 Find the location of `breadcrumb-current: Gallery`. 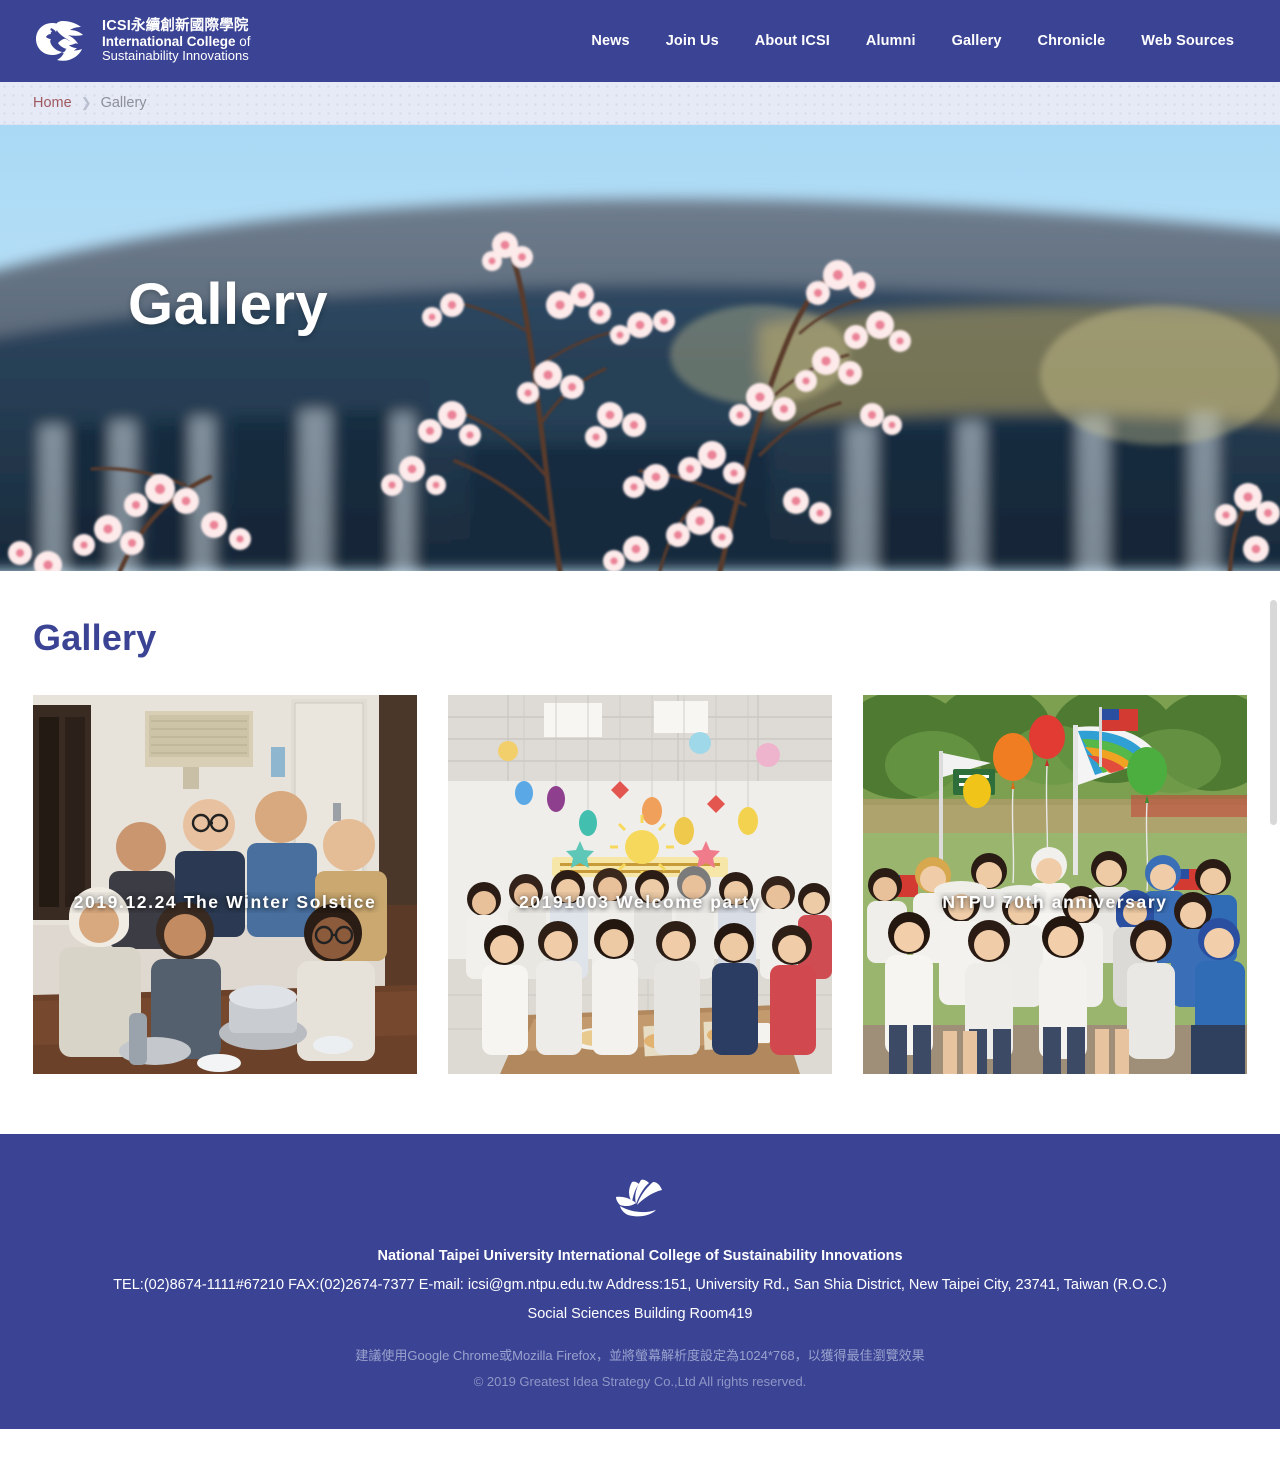

breadcrumb-current: Gallery is located at coordinates (123, 103).